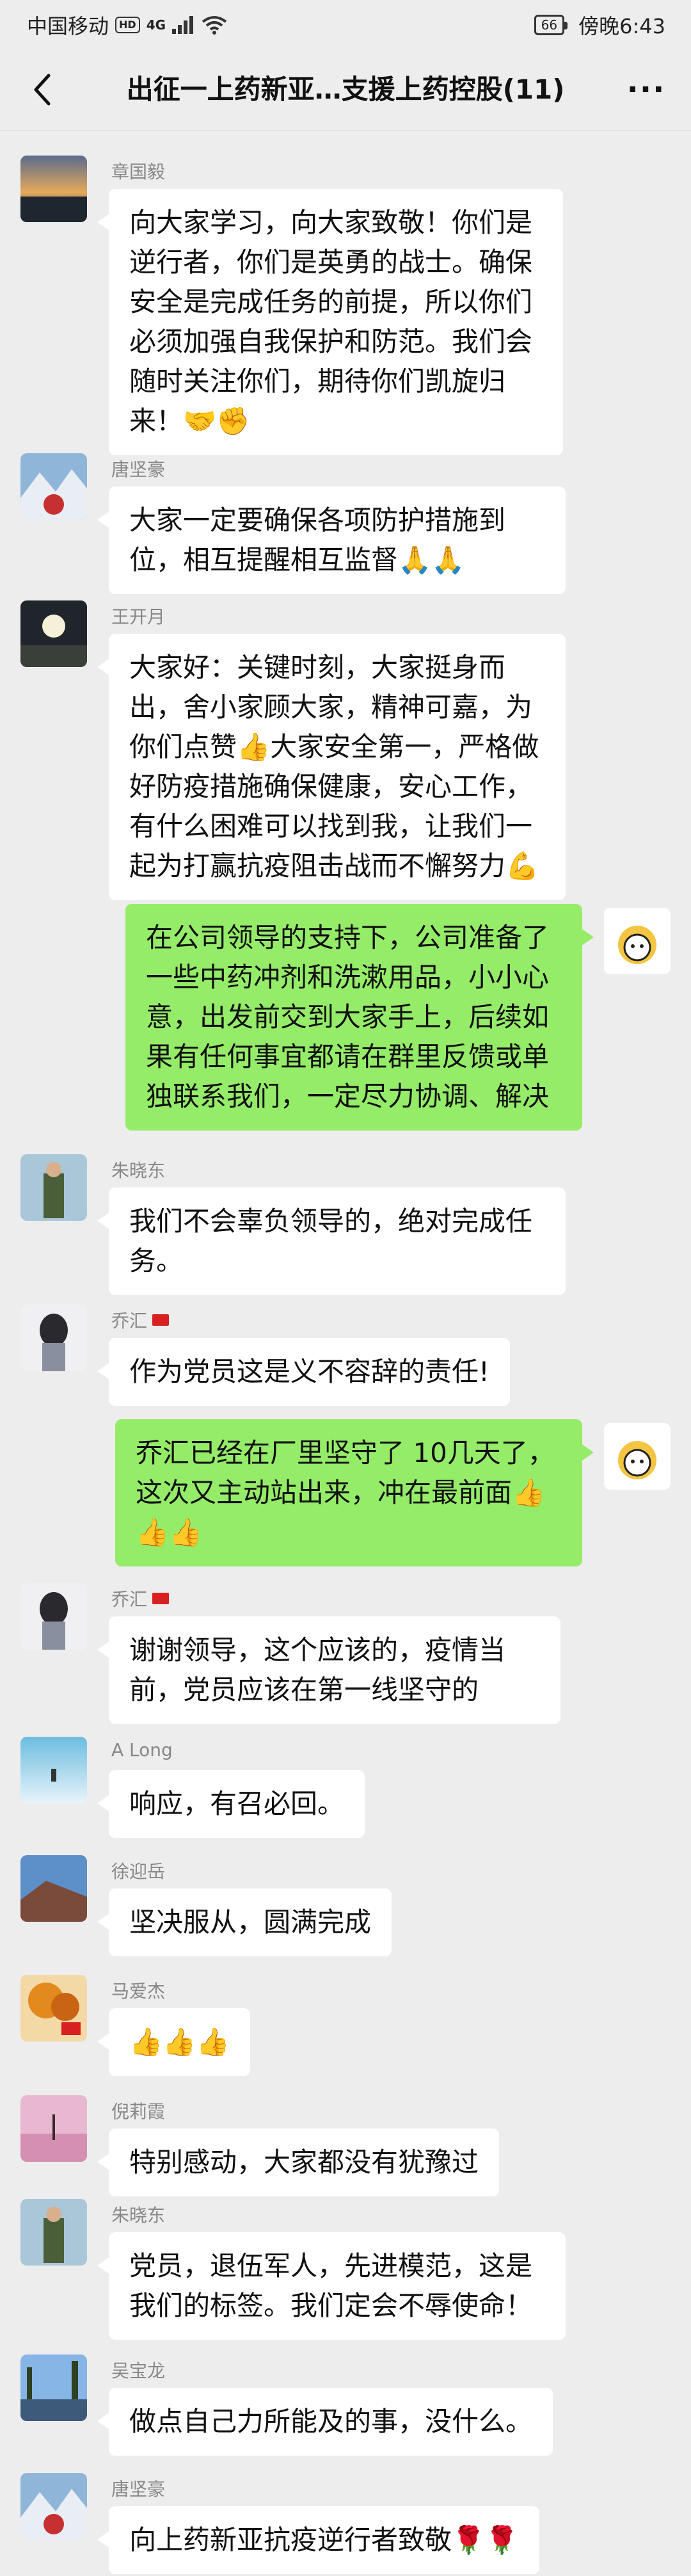 The width and height of the screenshot is (691, 2576). I want to click on chat-title: 出征一上药新亚…支援上药控股(11), so click(345, 89).